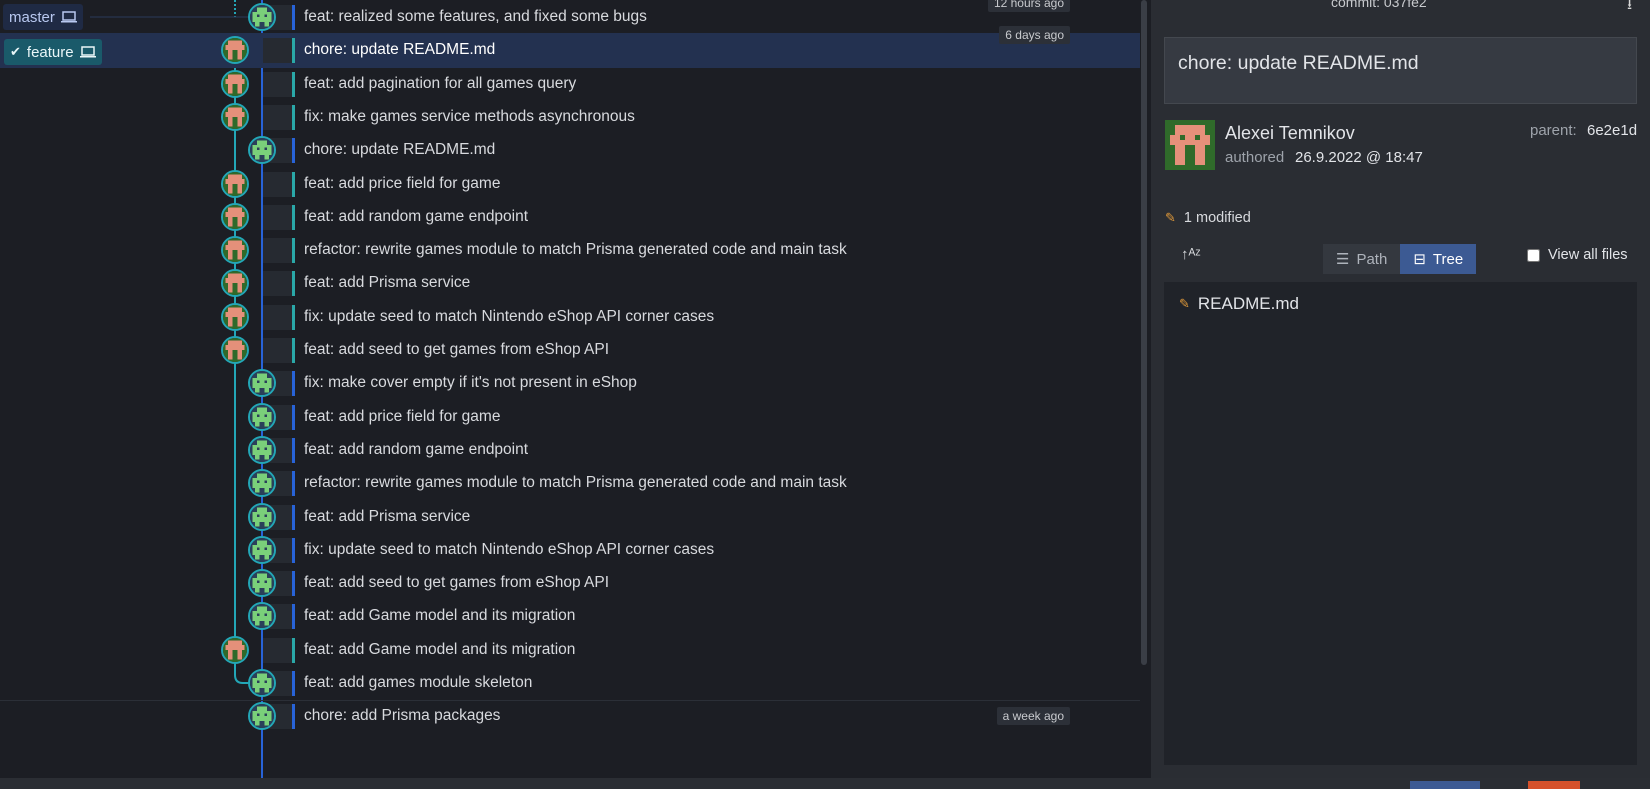  I want to click on status-bar-button, so click(1445, 785).